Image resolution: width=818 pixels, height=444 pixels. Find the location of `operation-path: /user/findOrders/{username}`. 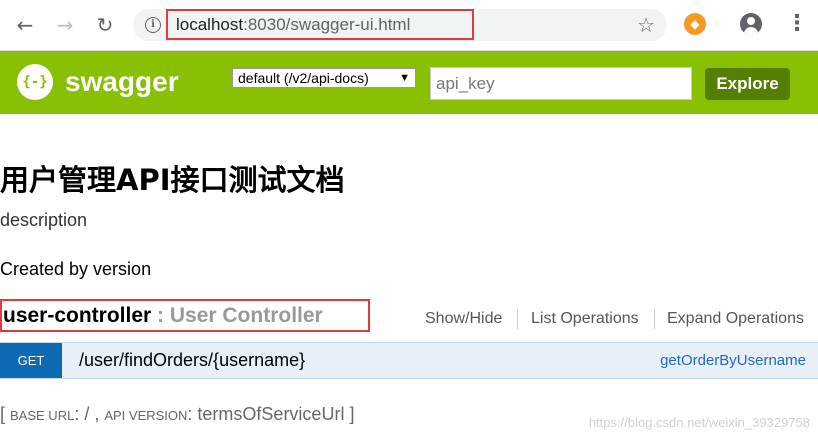

operation-path: /user/findOrders/{username} is located at coordinates (192, 360).